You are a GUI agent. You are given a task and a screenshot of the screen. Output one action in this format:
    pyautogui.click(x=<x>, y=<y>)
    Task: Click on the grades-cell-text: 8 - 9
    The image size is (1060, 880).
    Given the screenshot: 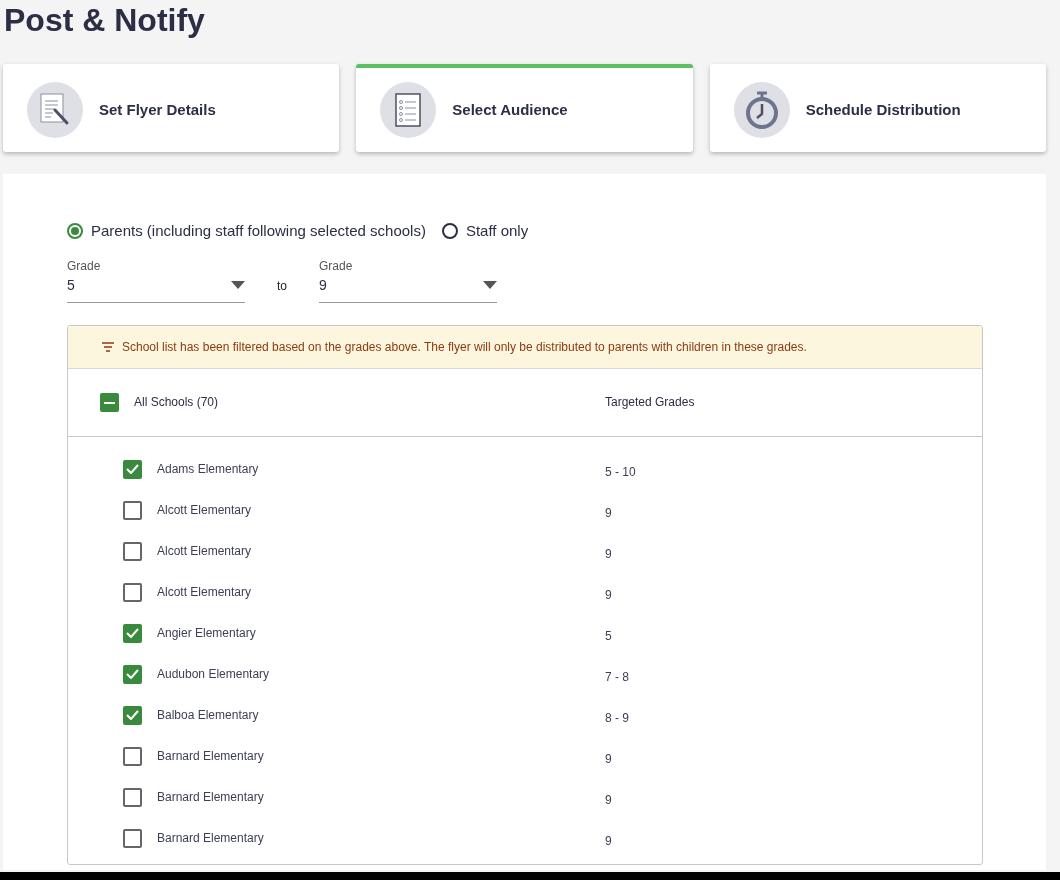 What is the action you would take?
    pyautogui.click(x=617, y=718)
    